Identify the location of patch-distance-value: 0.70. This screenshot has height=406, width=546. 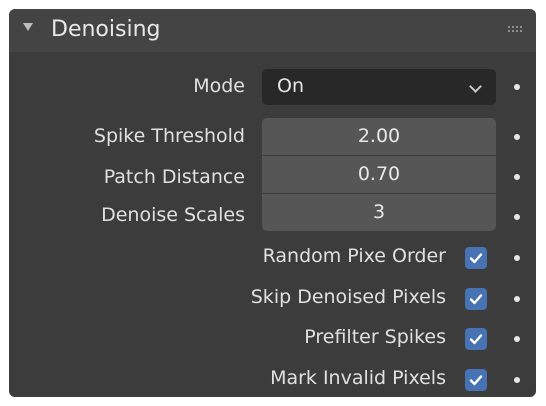
(379, 174).